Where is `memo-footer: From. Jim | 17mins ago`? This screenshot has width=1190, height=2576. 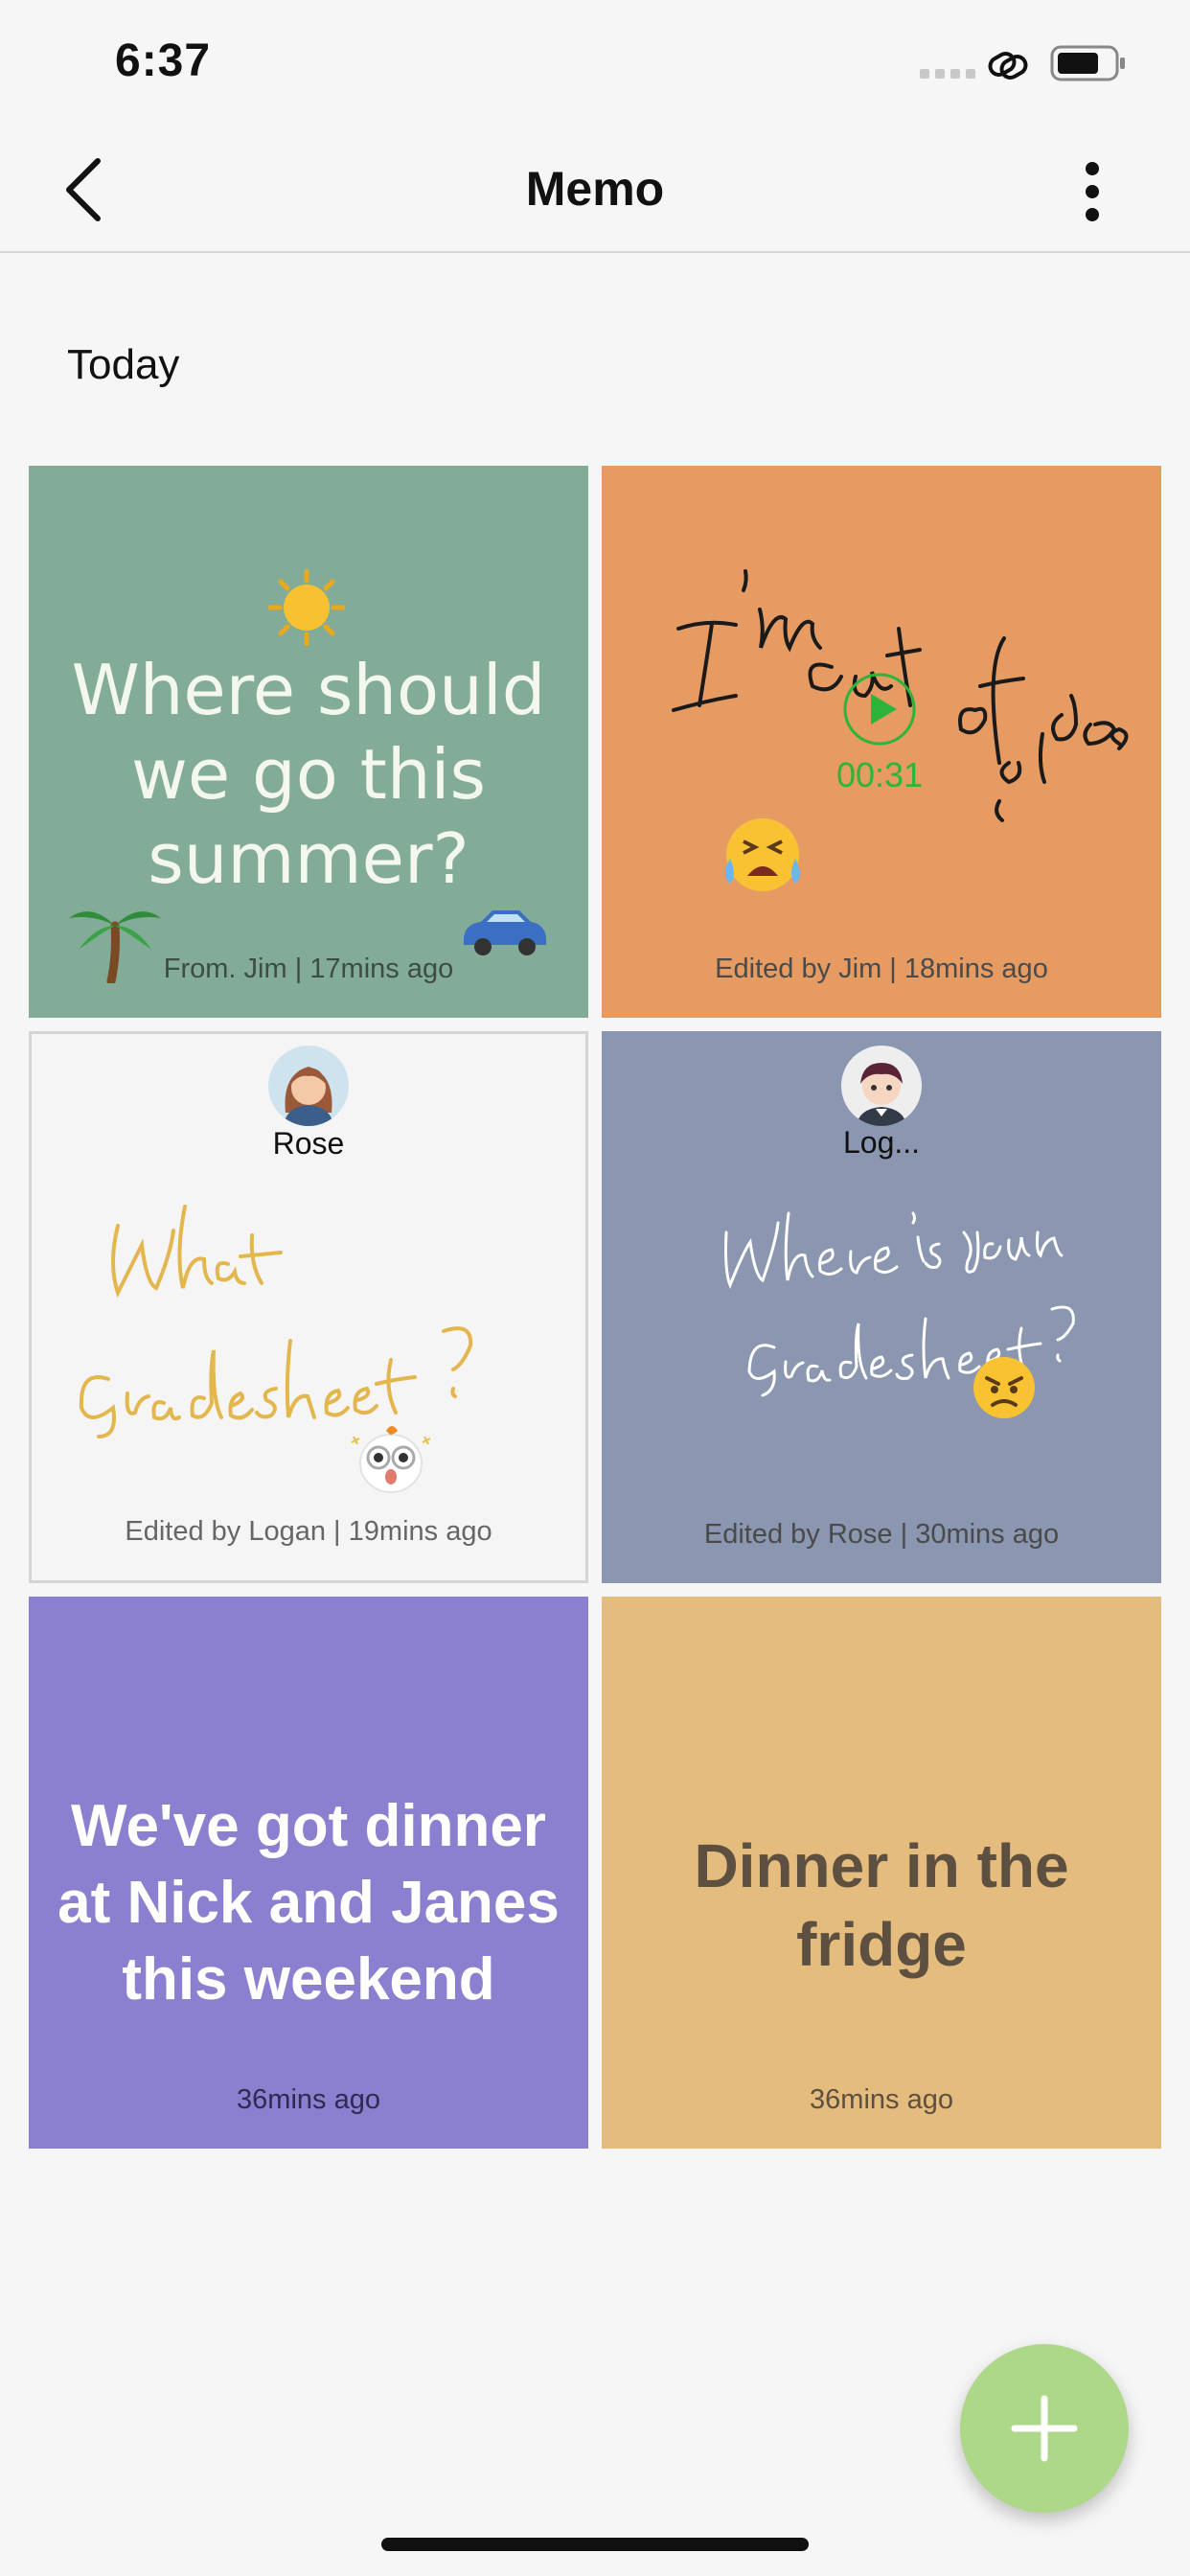 memo-footer: From. Jim | 17mins ago is located at coordinates (309, 969).